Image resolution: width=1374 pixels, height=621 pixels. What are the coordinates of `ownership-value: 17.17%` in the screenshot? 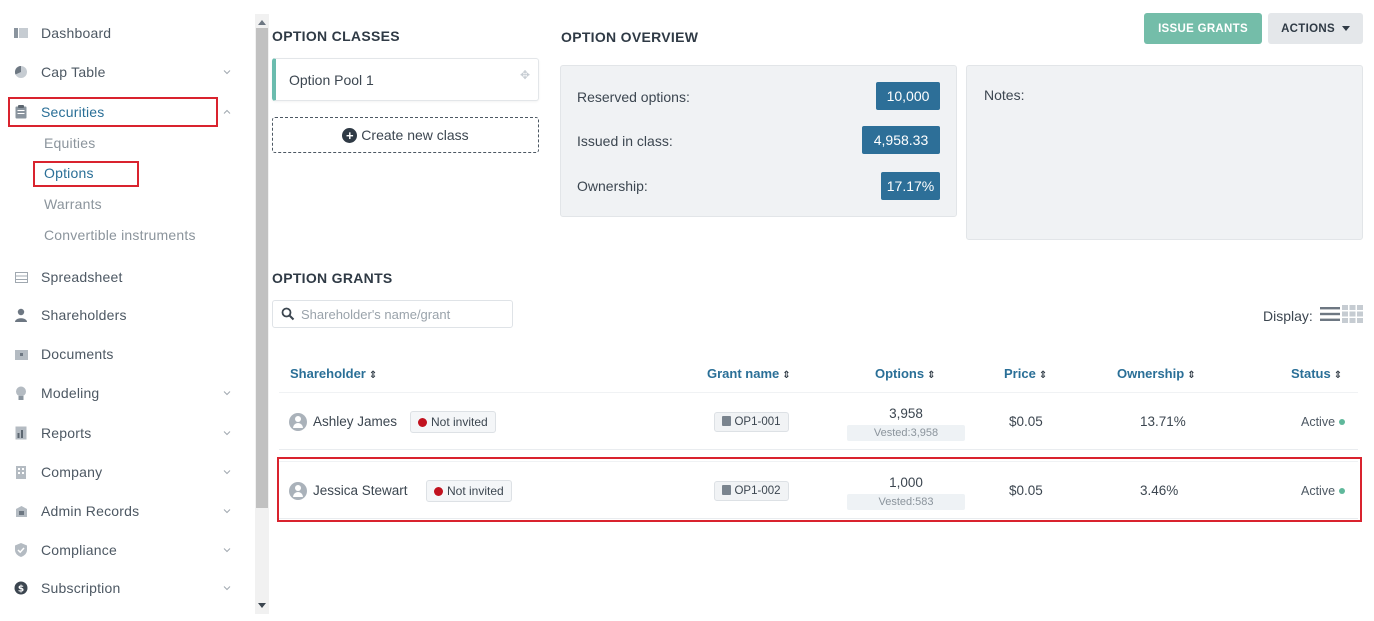 It's located at (910, 186).